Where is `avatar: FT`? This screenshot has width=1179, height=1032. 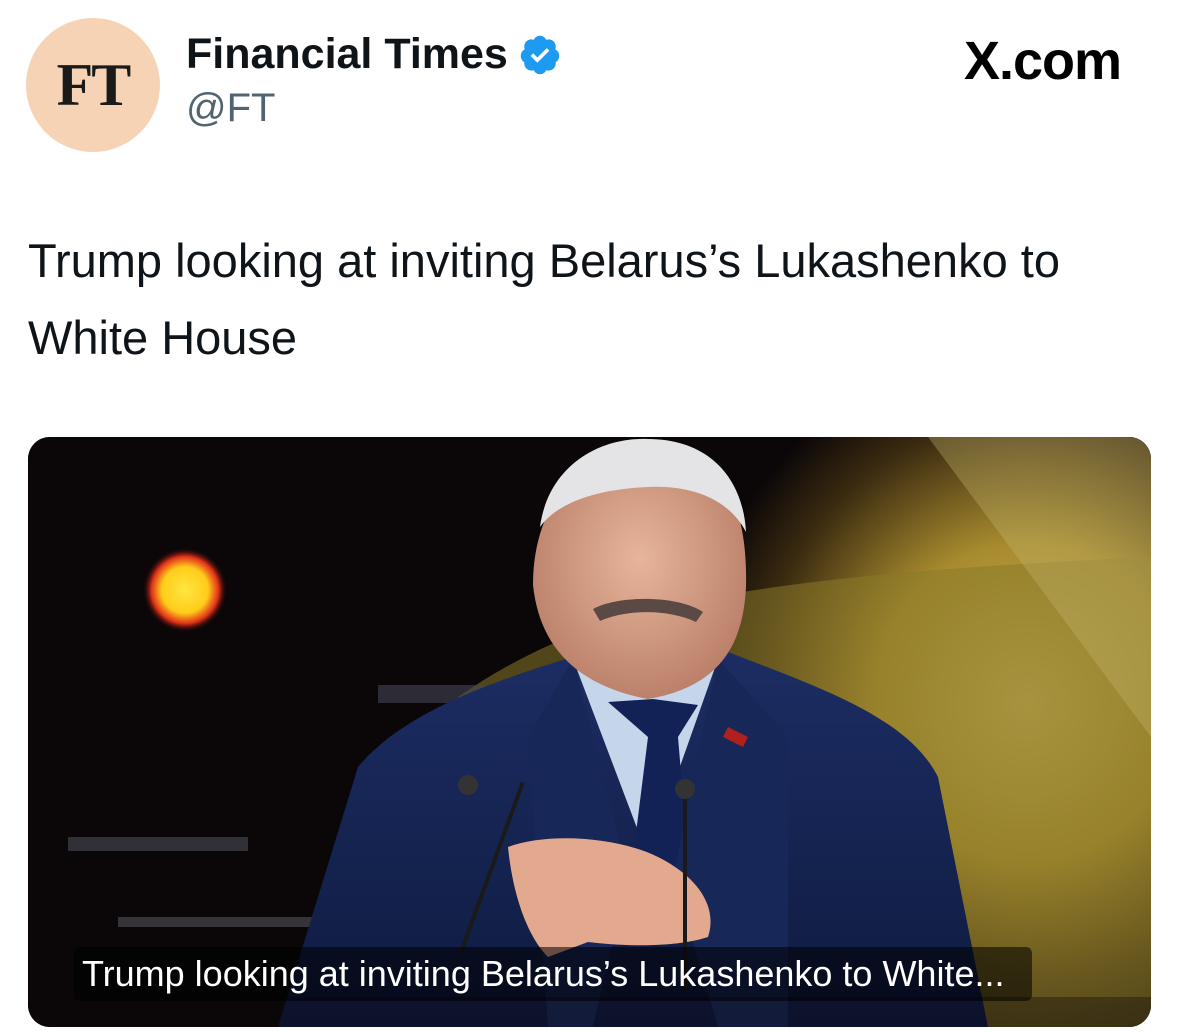 avatar: FT is located at coordinates (93, 85).